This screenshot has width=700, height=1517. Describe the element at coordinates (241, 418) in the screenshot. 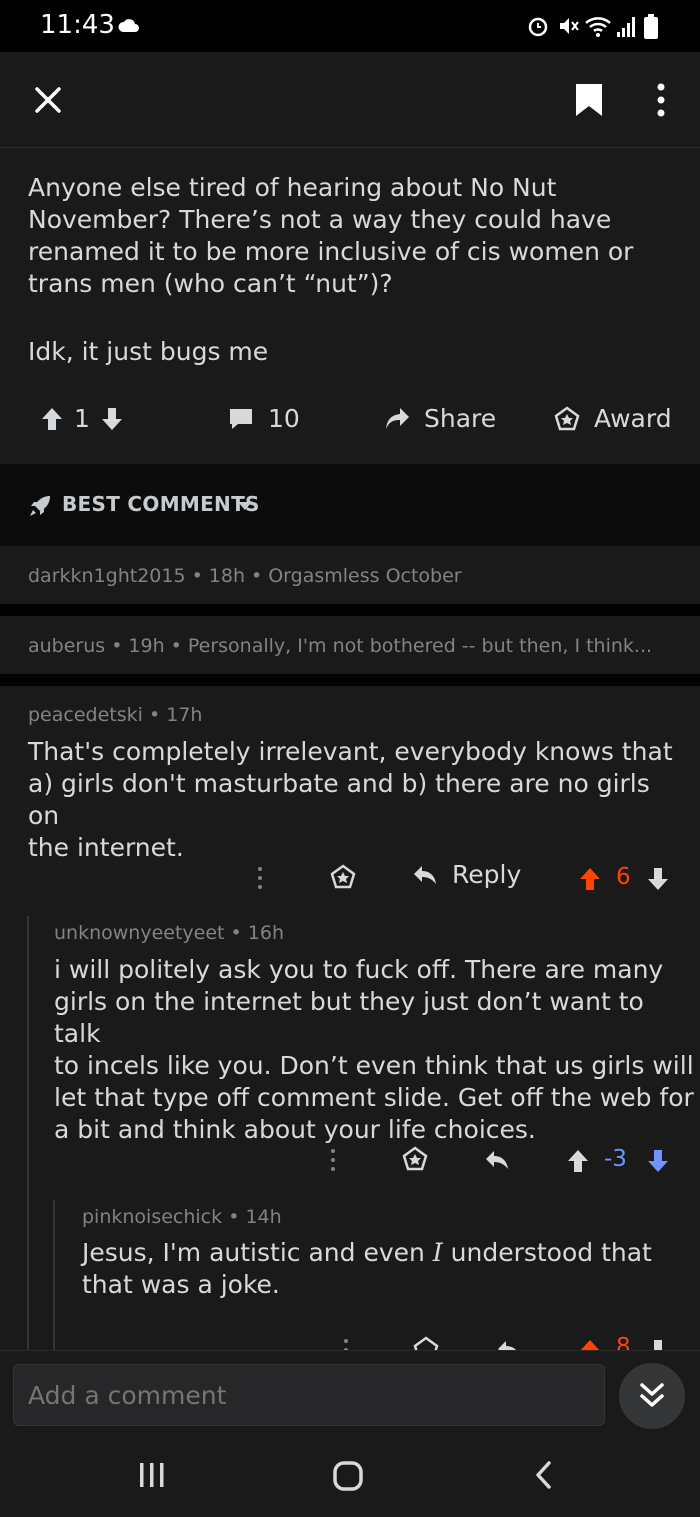

I see `comment-icon` at that location.